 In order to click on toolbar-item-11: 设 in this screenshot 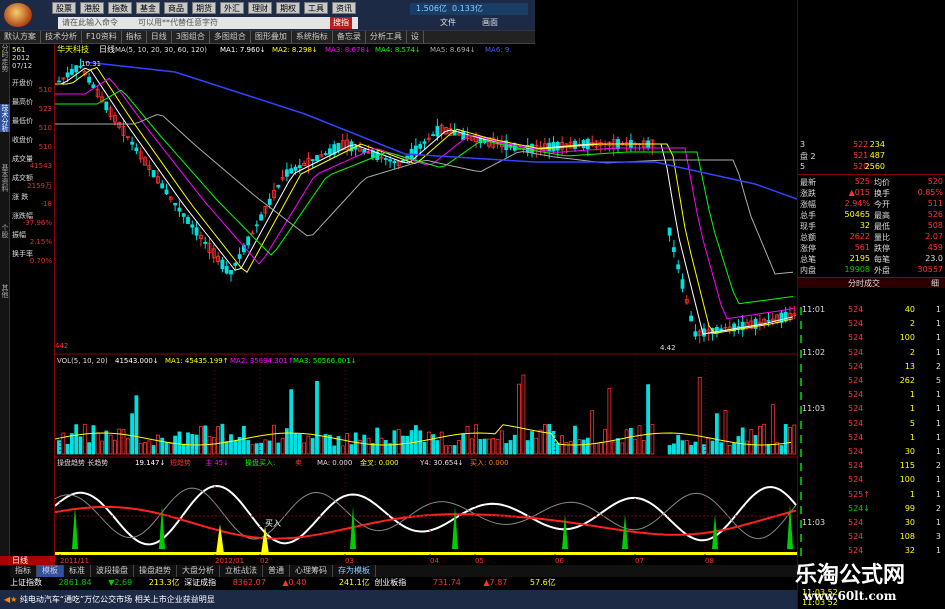, I will do `click(415, 37)`.